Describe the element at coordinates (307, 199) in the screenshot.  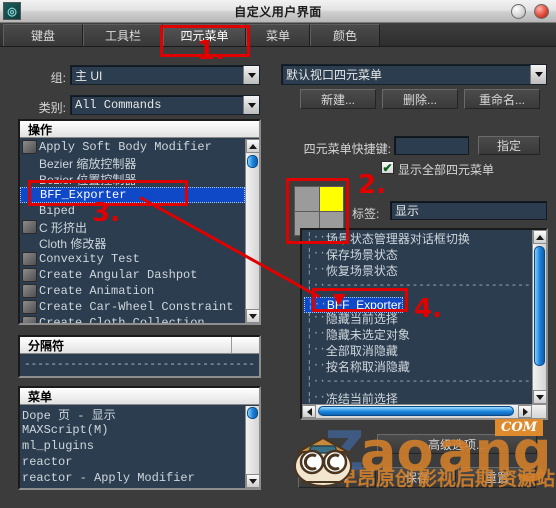
I see `quad-quadrant-top-left` at that location.